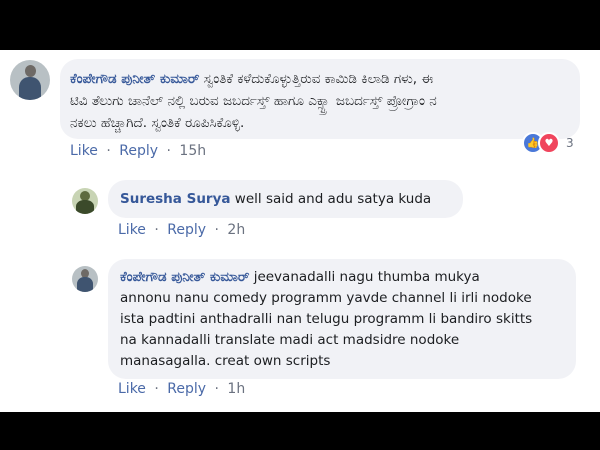 The height and width of the screenshot is (450, 600). What do you see at coordinates (570, 143) in the screenshot?
I see `reaction-count: 3` at bounding box center [570, 143].